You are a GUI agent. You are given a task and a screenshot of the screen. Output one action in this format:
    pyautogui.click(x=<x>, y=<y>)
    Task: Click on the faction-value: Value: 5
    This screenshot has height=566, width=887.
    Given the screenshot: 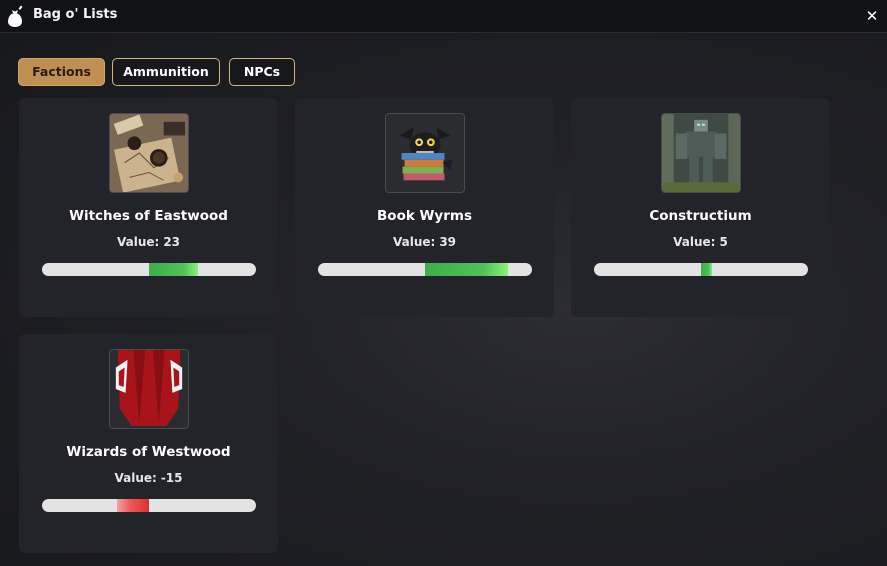 What is the action you would take?
    pyautogui.click(x=700, y=242)
    